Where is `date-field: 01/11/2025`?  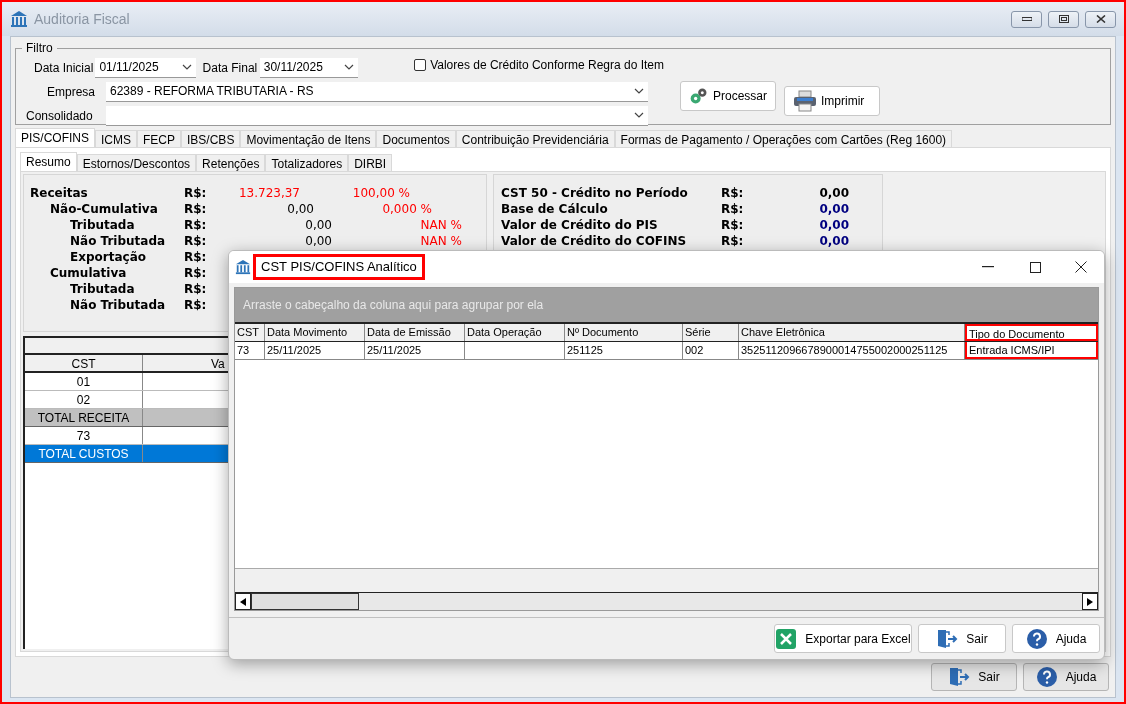 date-field: 01/11/2025 is located at coordinates (145, 67).